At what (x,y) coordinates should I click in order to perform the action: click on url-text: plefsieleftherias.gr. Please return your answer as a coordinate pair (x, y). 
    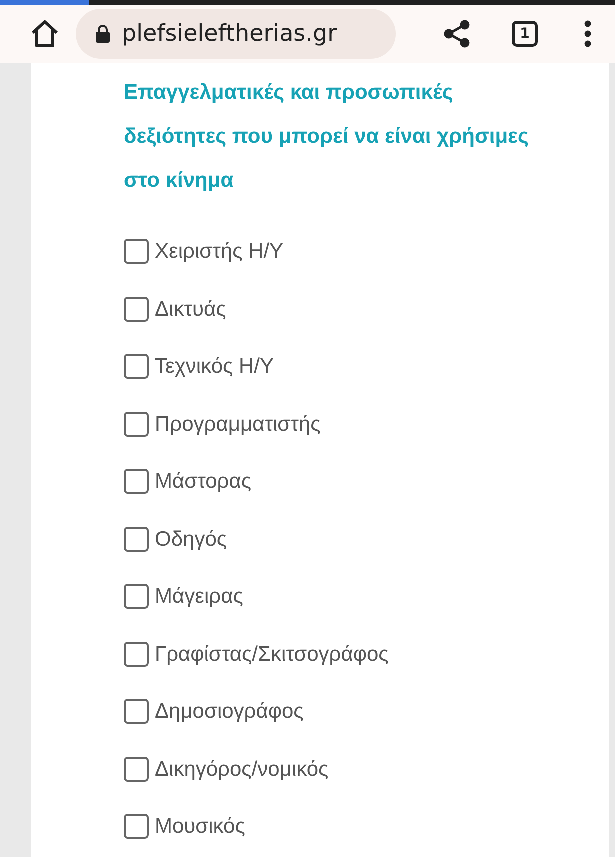
    Looking at the image, I should click on (230, 34).